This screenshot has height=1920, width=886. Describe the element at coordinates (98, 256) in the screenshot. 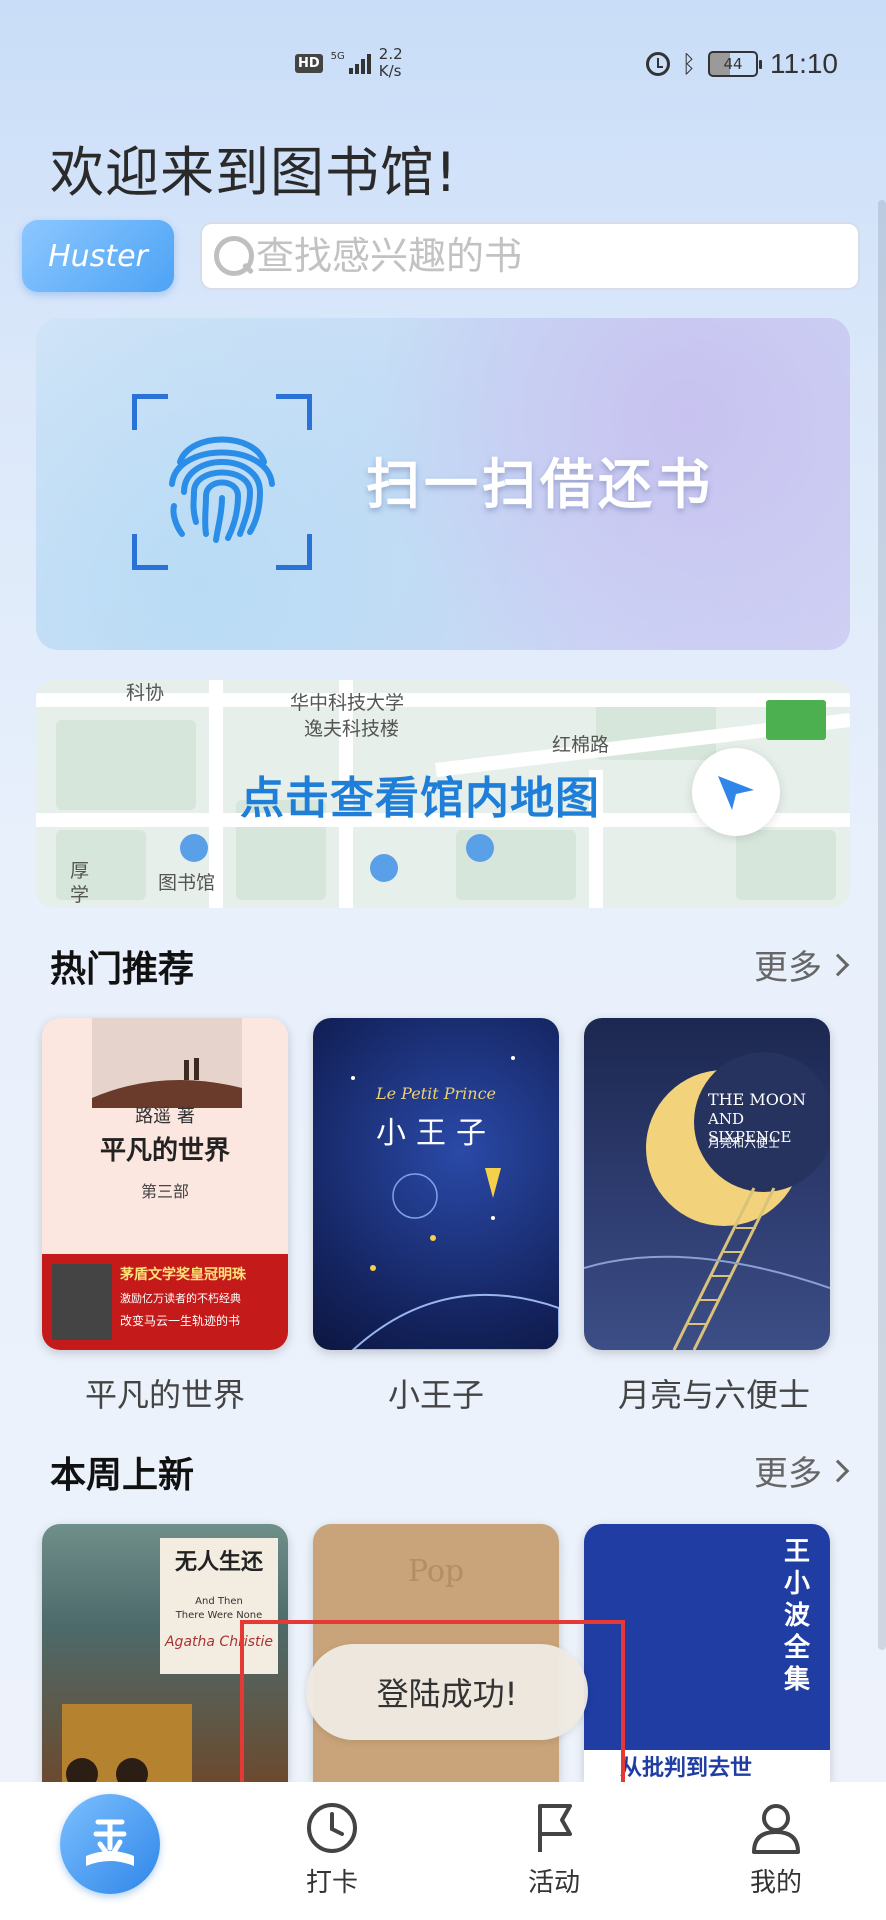

I see `user-chip: Huster` at that location.